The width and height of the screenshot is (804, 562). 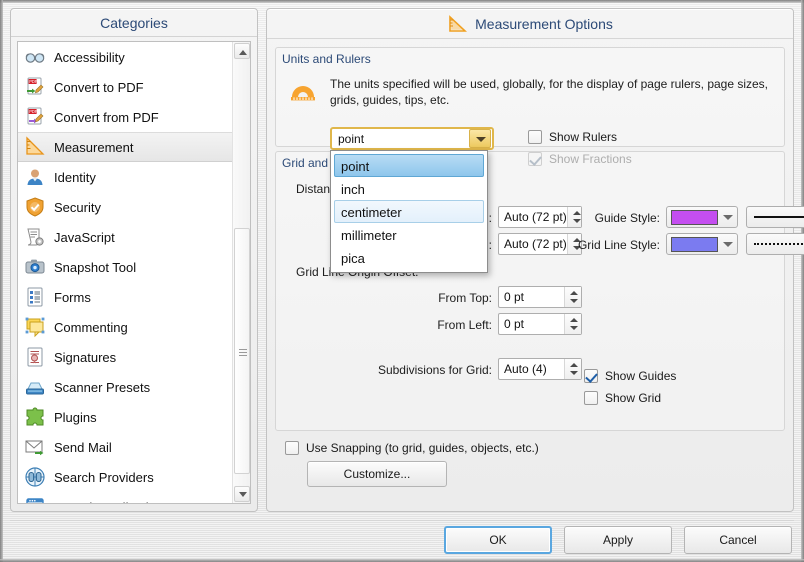 What do you see at coordinates (242, 51) in the screenshot?
I see `scroll-up-arrow-icon` at bounding box center [242, 51].